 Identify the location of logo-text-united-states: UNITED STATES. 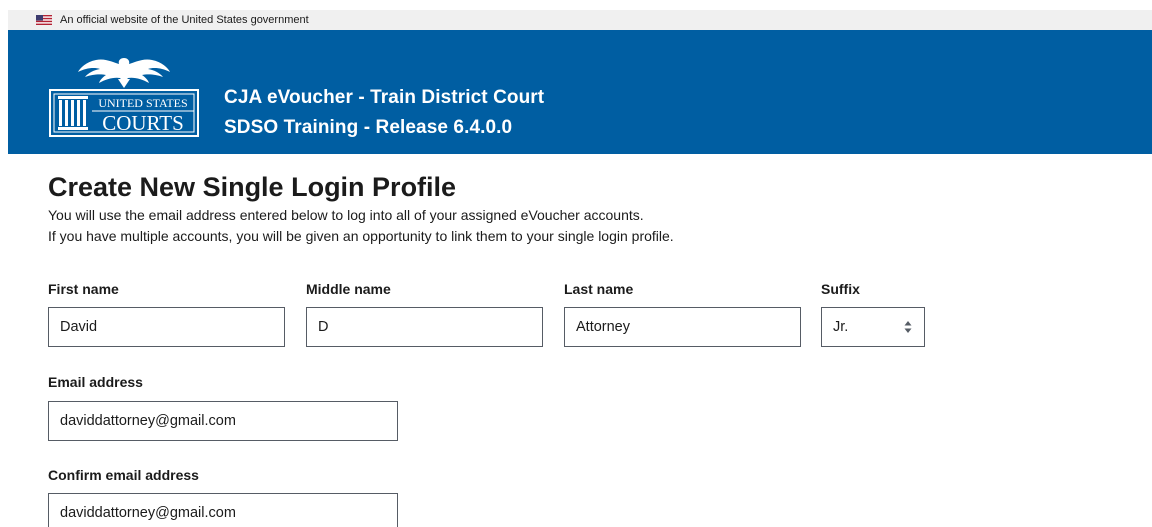
(142, 103).